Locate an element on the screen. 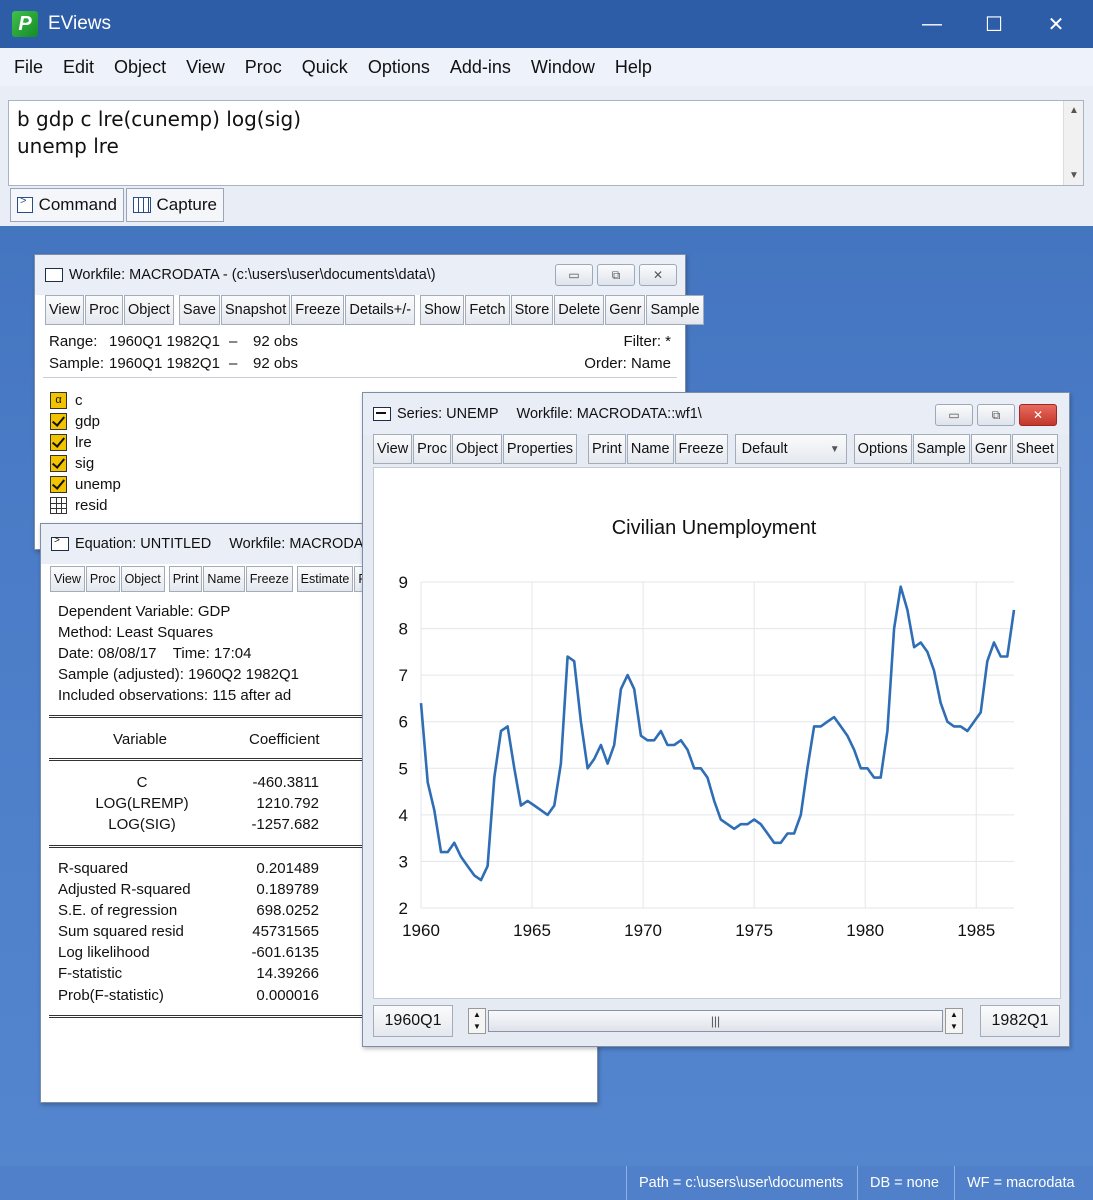 This screenshot has width=1093, height=1200. eq-name-button: Name is located at coordinates (224, 579).